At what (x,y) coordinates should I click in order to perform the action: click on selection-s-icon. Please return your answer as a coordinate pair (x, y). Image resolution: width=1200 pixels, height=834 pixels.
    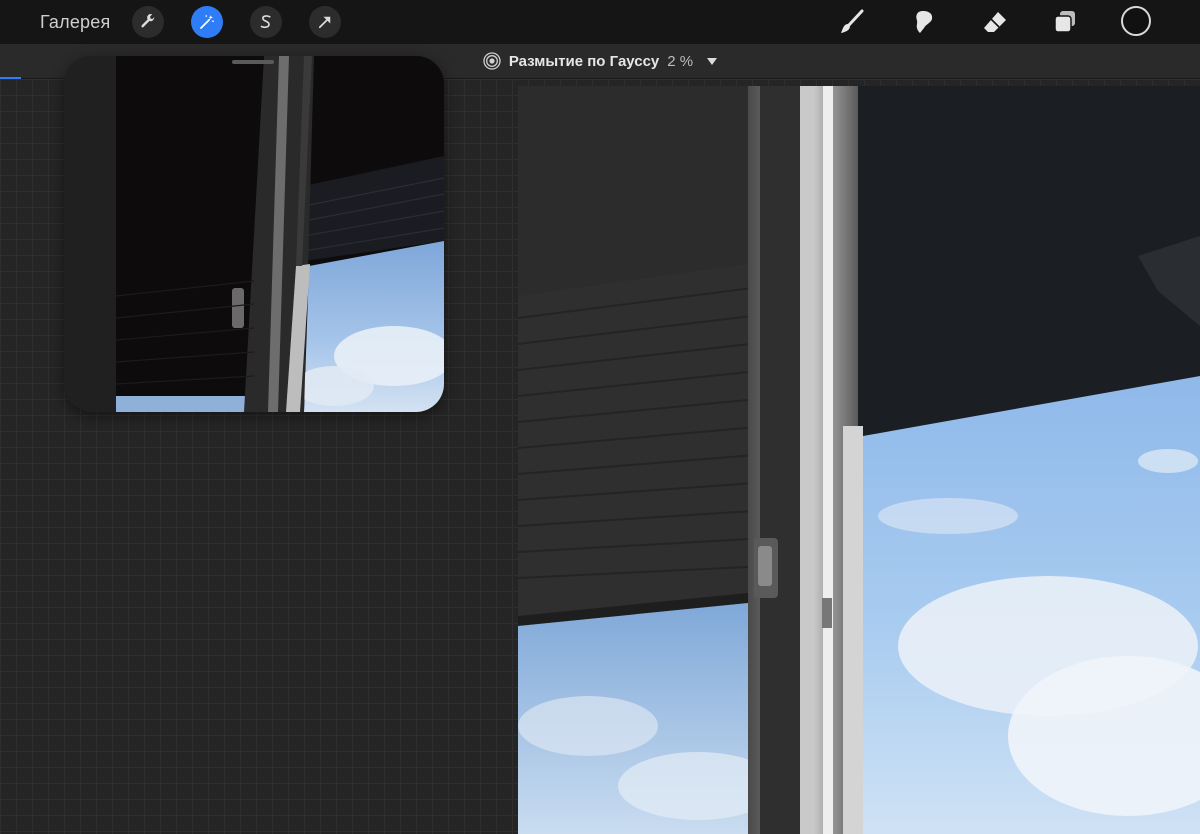
    Looking at the image, I should click on (265, 22).